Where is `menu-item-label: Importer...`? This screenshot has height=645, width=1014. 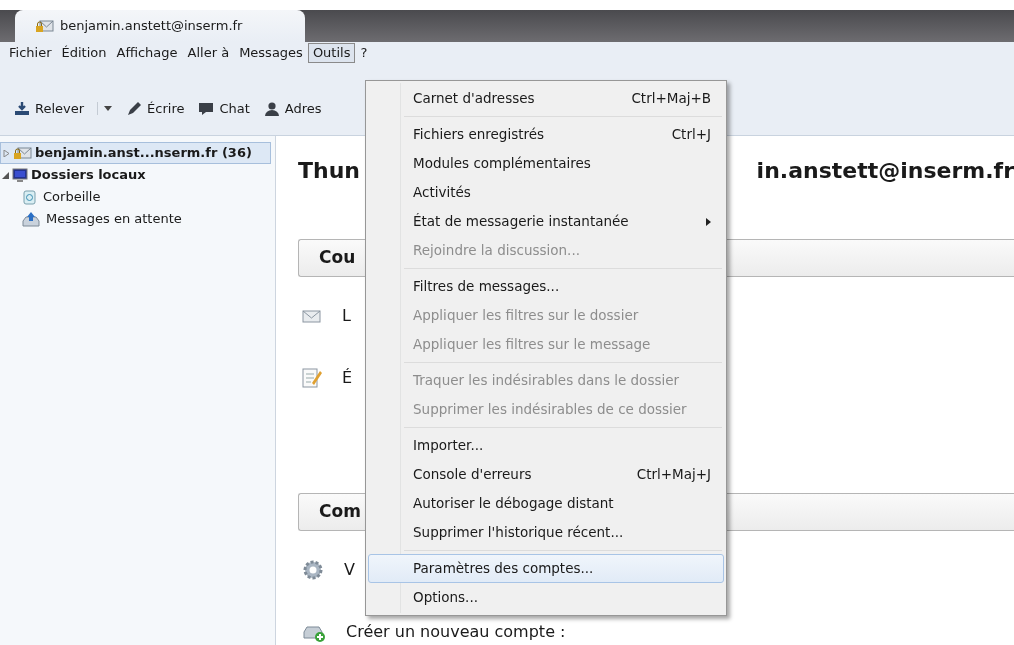
menu-item-label: Importer... is located at coordinates (448, 446).